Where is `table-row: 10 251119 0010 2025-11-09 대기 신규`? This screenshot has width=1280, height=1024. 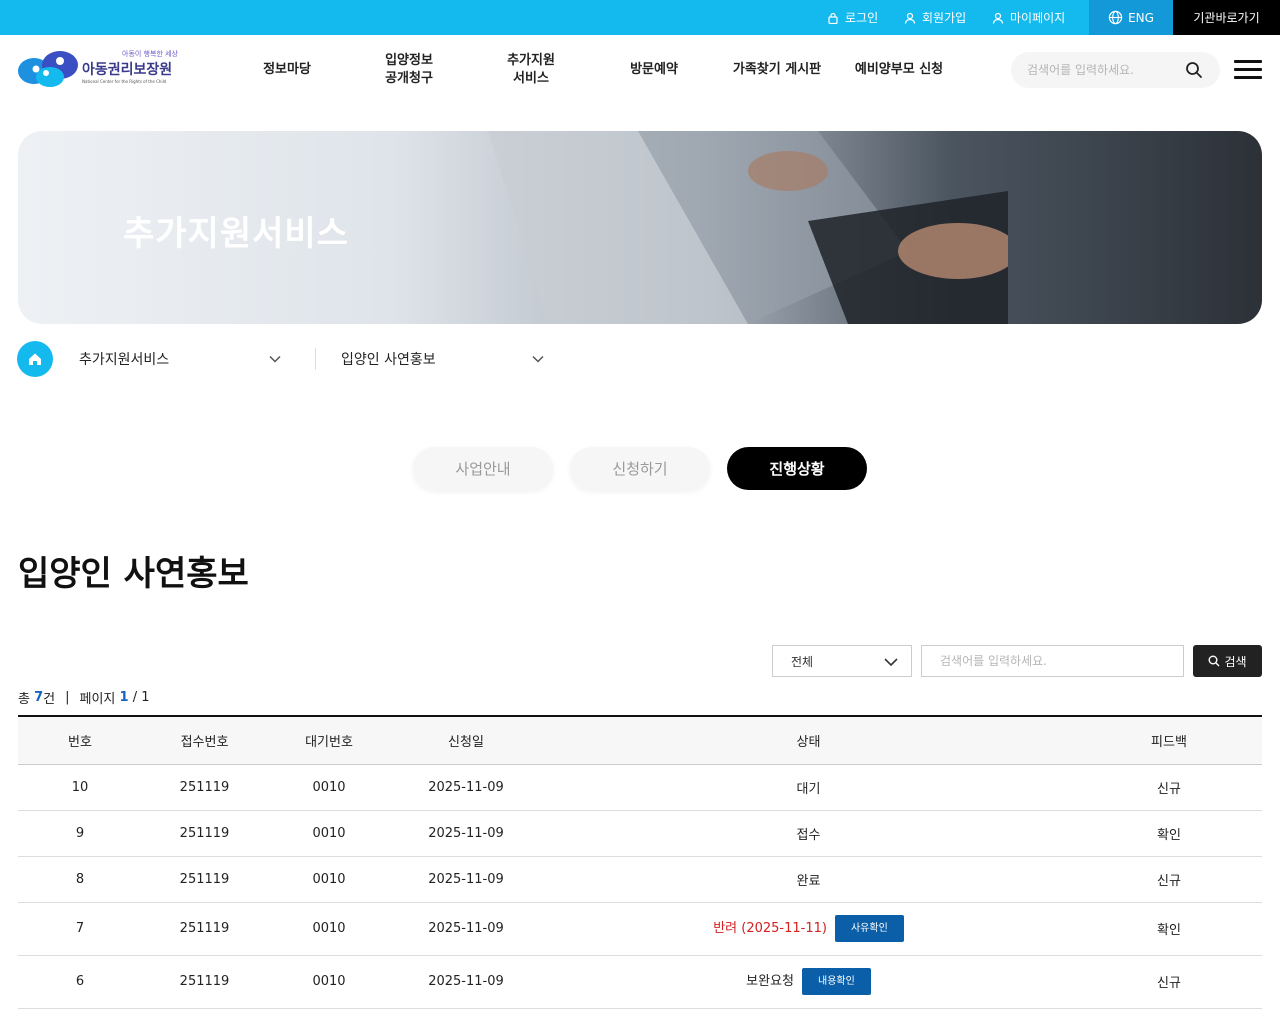 table-row: 10 251119 0010 2025-11-09 대기 신규 is located at coordinates (640, 787).